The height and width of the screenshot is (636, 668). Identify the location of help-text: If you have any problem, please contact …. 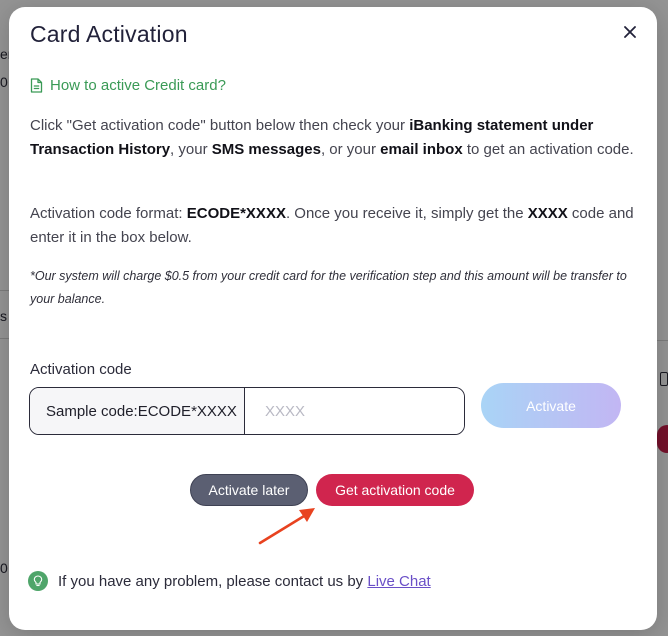
(213, 581).